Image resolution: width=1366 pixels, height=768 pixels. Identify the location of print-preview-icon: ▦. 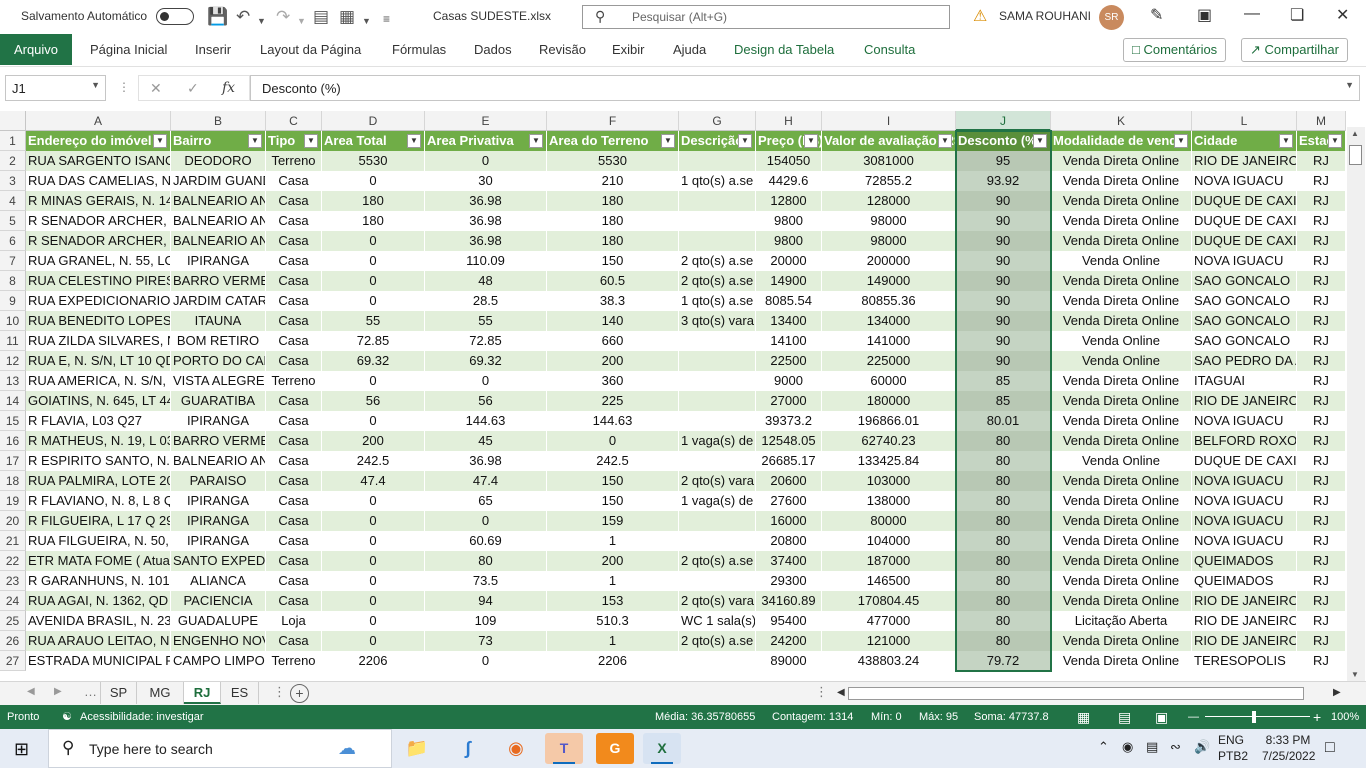
(347, 17).